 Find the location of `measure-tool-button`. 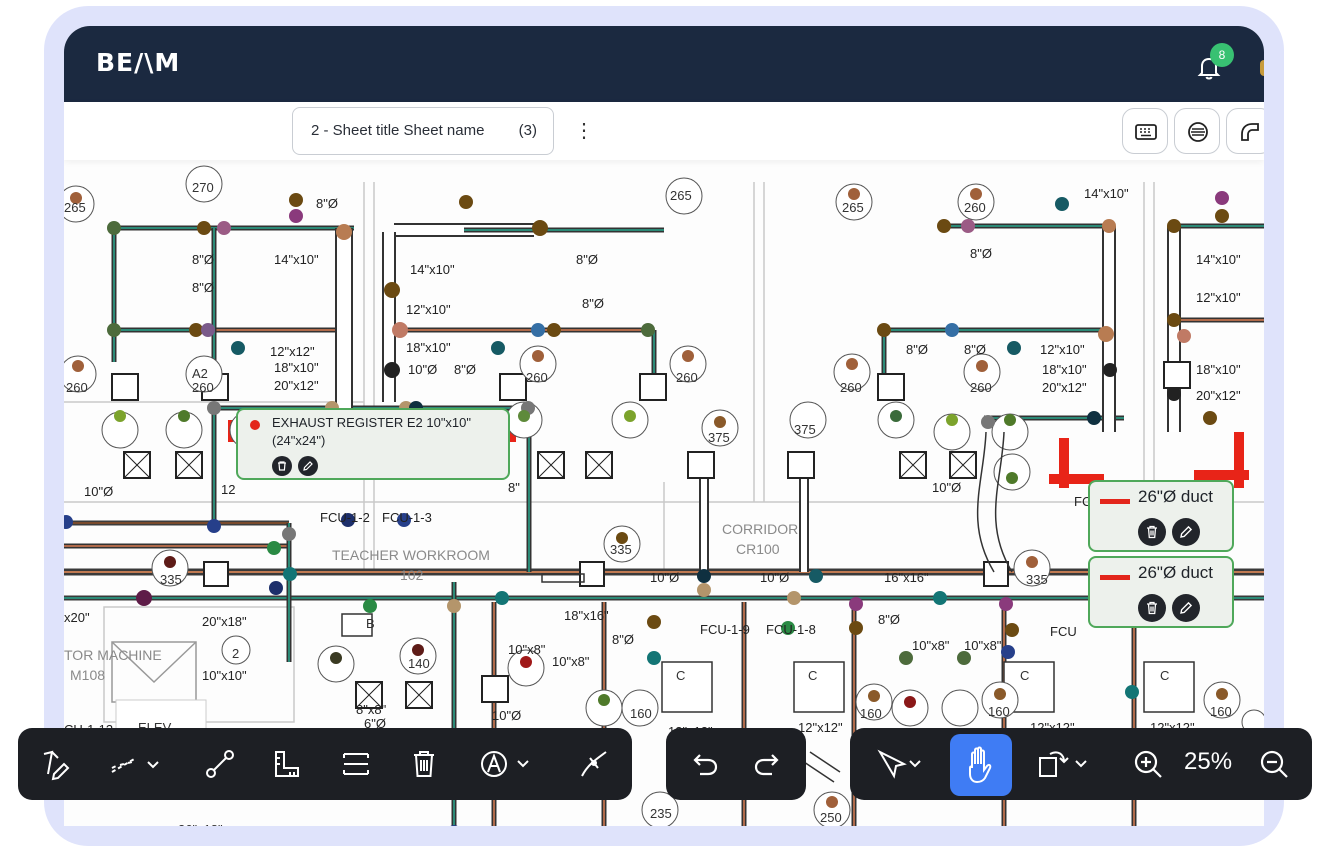

measure-tool-button is located at coordinates (286, 764).